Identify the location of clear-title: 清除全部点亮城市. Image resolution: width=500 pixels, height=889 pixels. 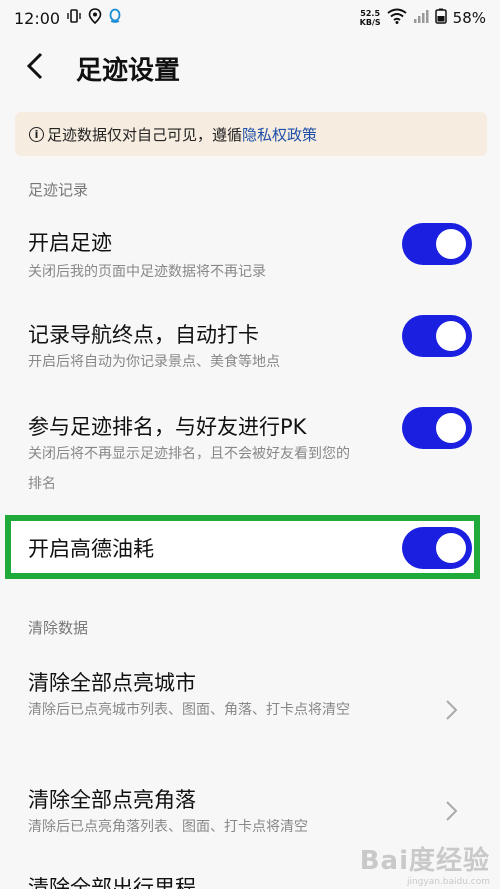
(112, 683).